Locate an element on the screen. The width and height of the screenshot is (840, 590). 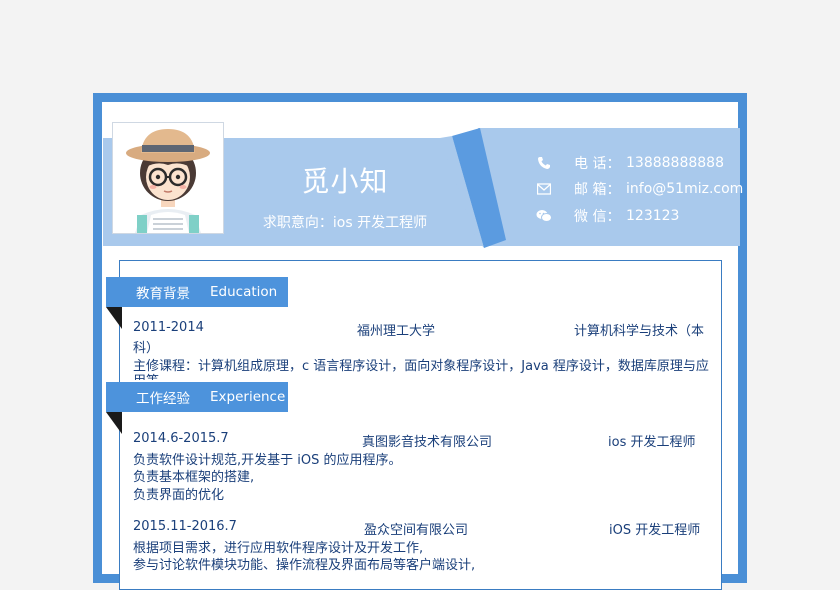
contact-email: 邮 箱： info@51miz.com is located at coordinates (639, 189).